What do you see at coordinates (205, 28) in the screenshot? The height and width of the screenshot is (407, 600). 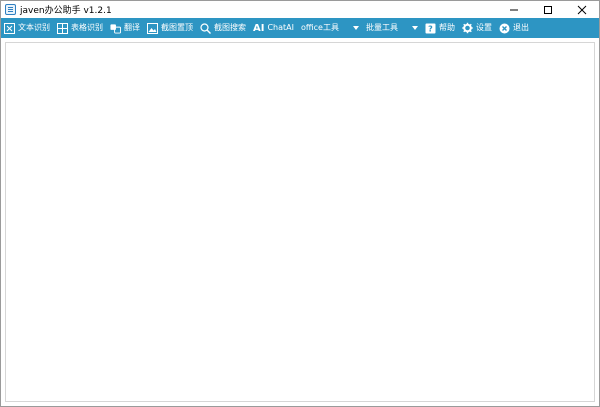 I see `search-icon` at bounding box center [205, 28].